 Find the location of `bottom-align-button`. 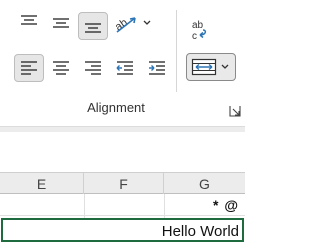

bottom-align-button is located at coordinates (93, 26).